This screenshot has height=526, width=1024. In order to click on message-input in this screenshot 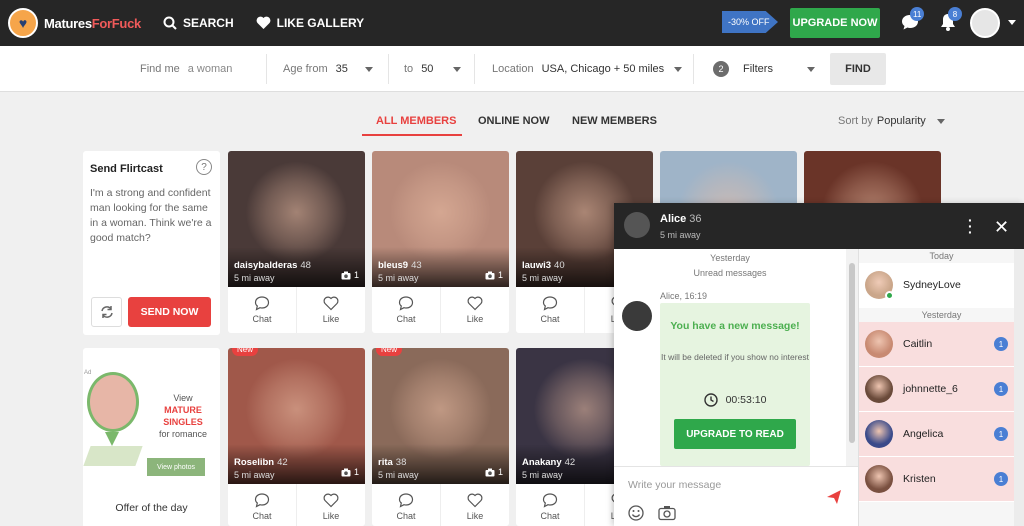, I will do `click(723, 485)`.